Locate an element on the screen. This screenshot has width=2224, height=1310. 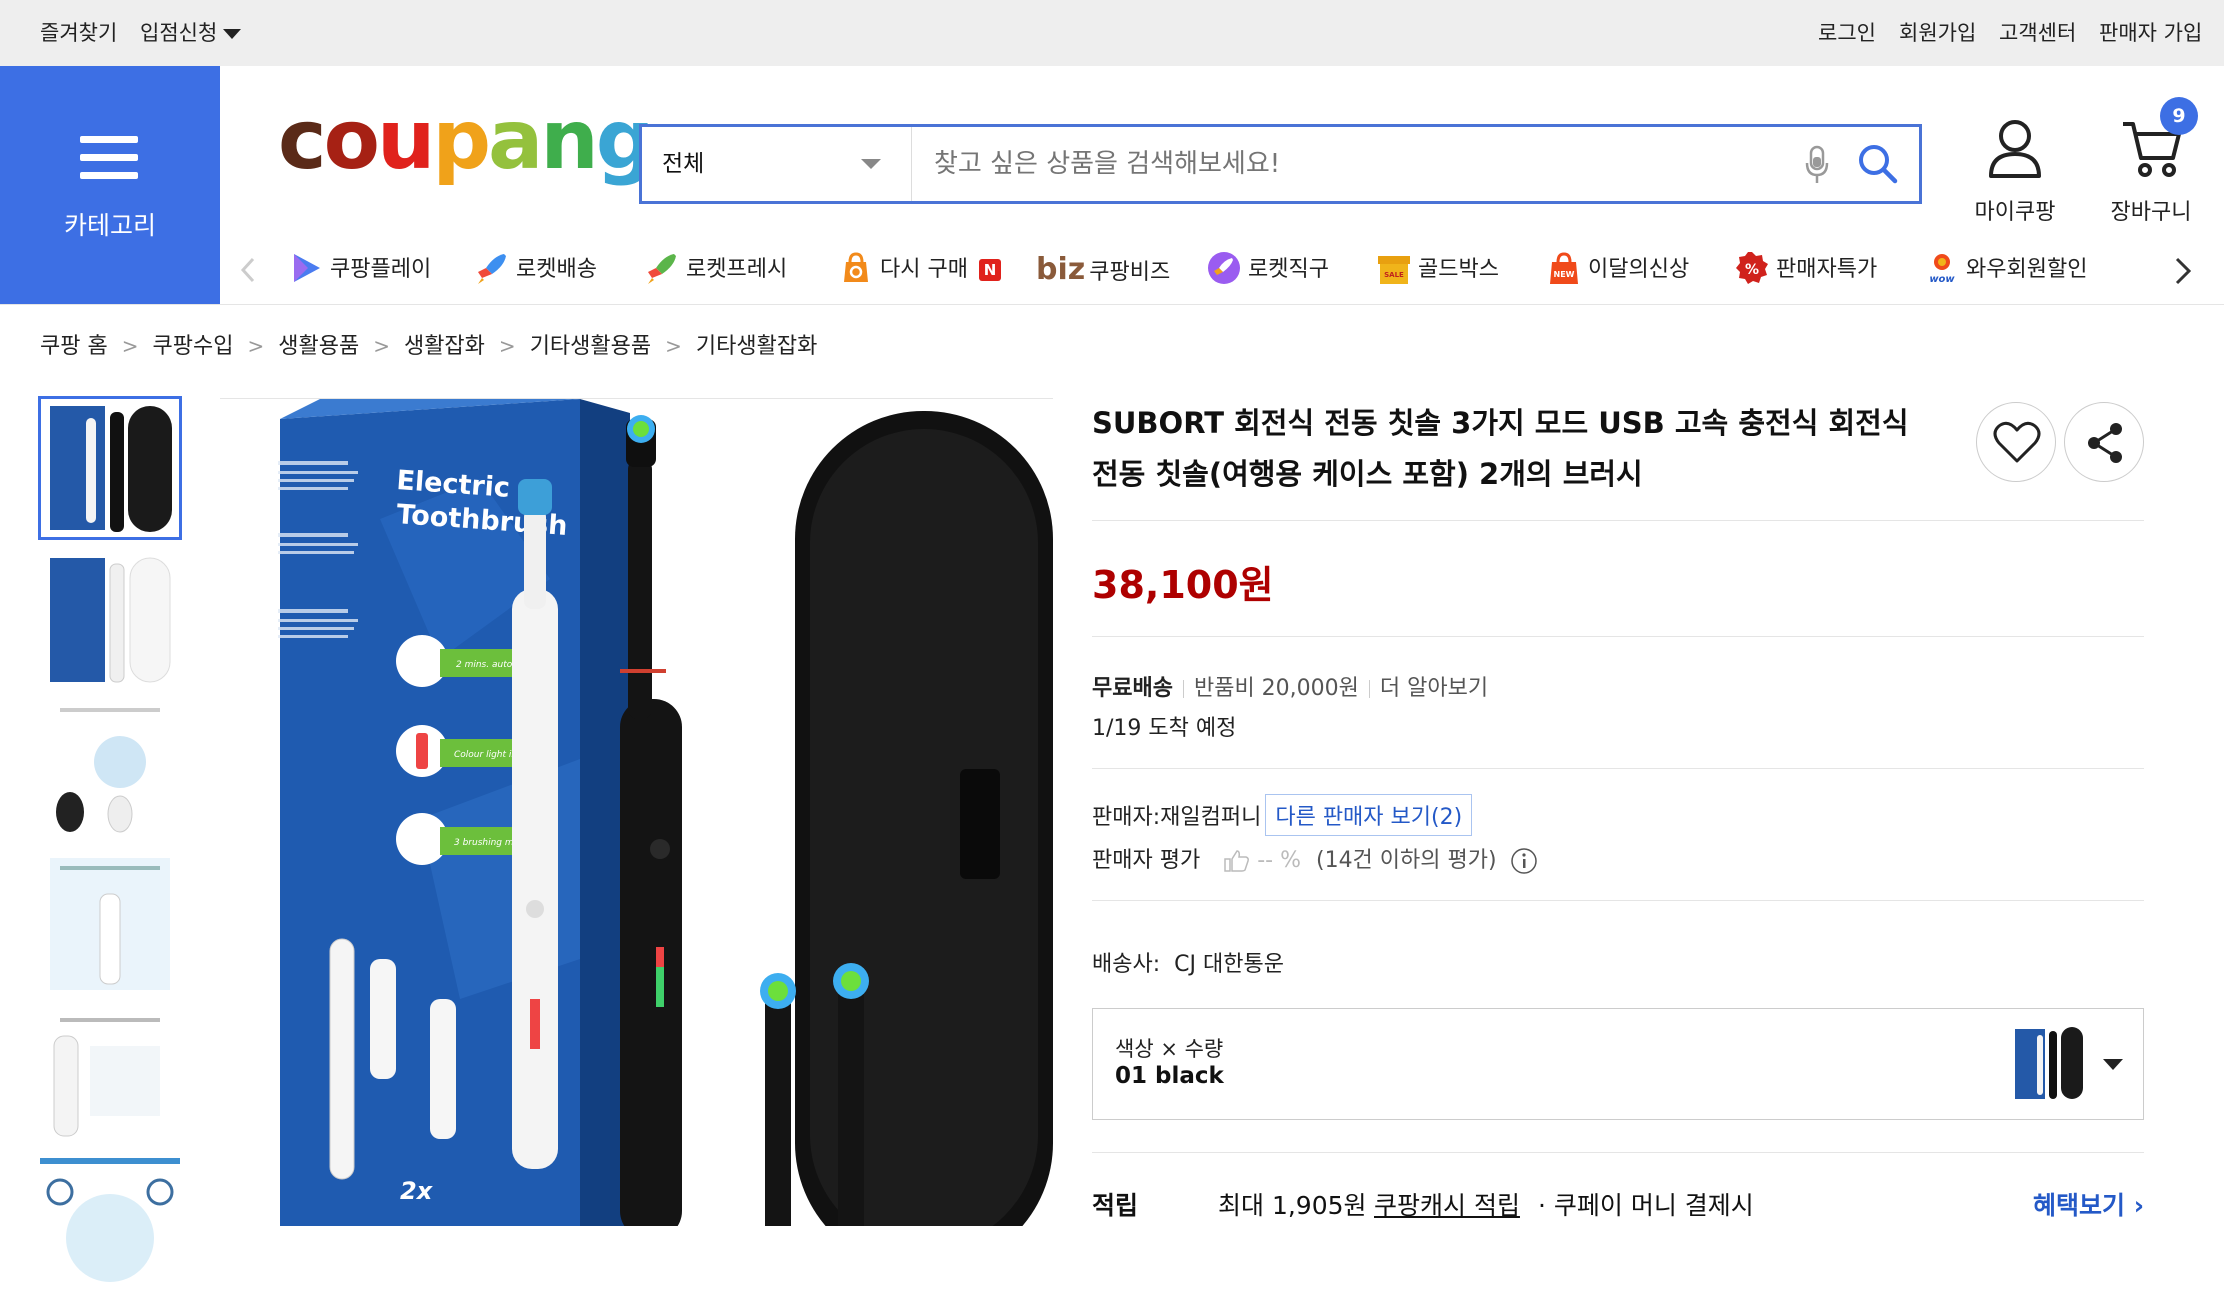
nav-item-rocket-global: 로켓직구 is located at coordinates (1267, 270).